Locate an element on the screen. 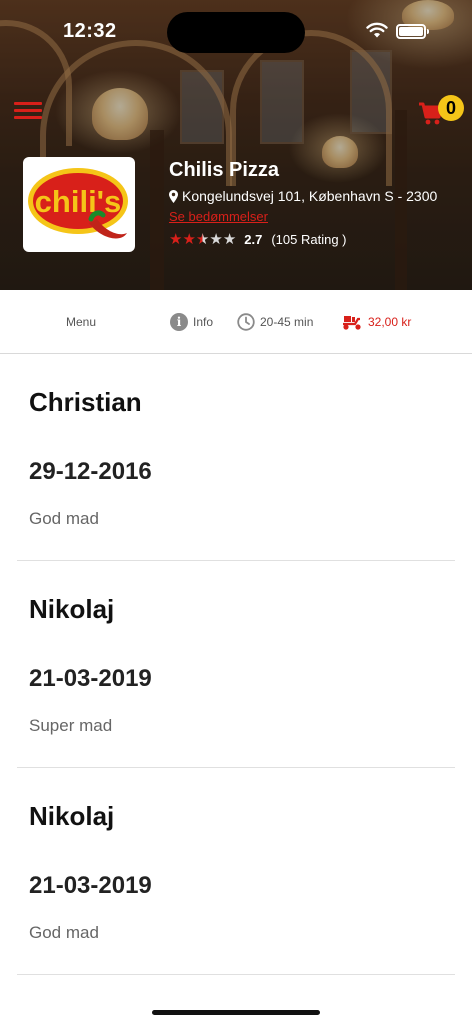 Image resolution: width=472 pixels, height=1024 pixels. tab-info: i Info is located at coordinates (191, 321).